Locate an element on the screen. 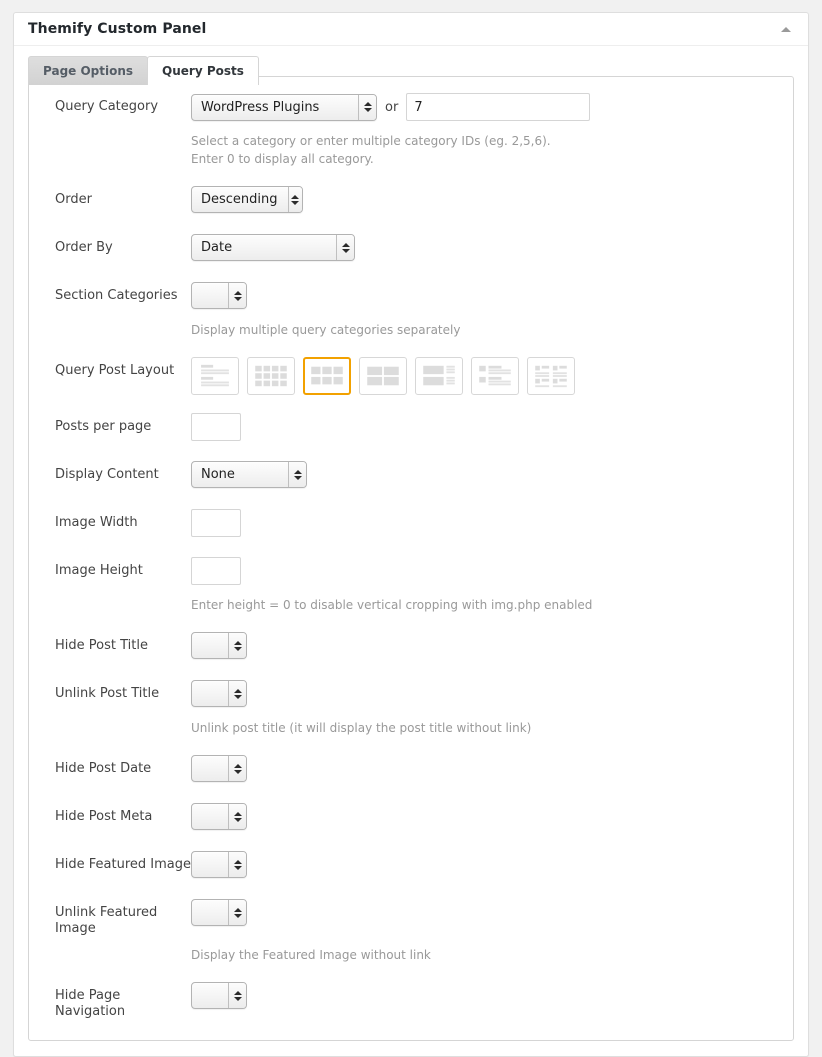 This screenshot has height=1057, width=822. query-category-select: WordPress Plugins is located at coordinates (284, 107).